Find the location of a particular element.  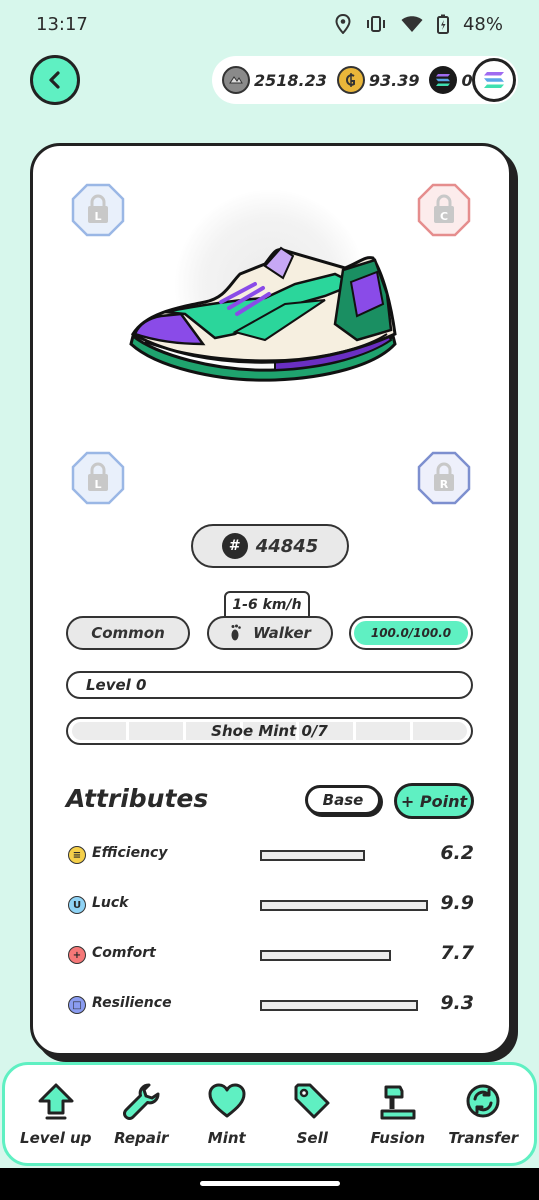

system-gesture-bar is located at coordinates (269, 1184).